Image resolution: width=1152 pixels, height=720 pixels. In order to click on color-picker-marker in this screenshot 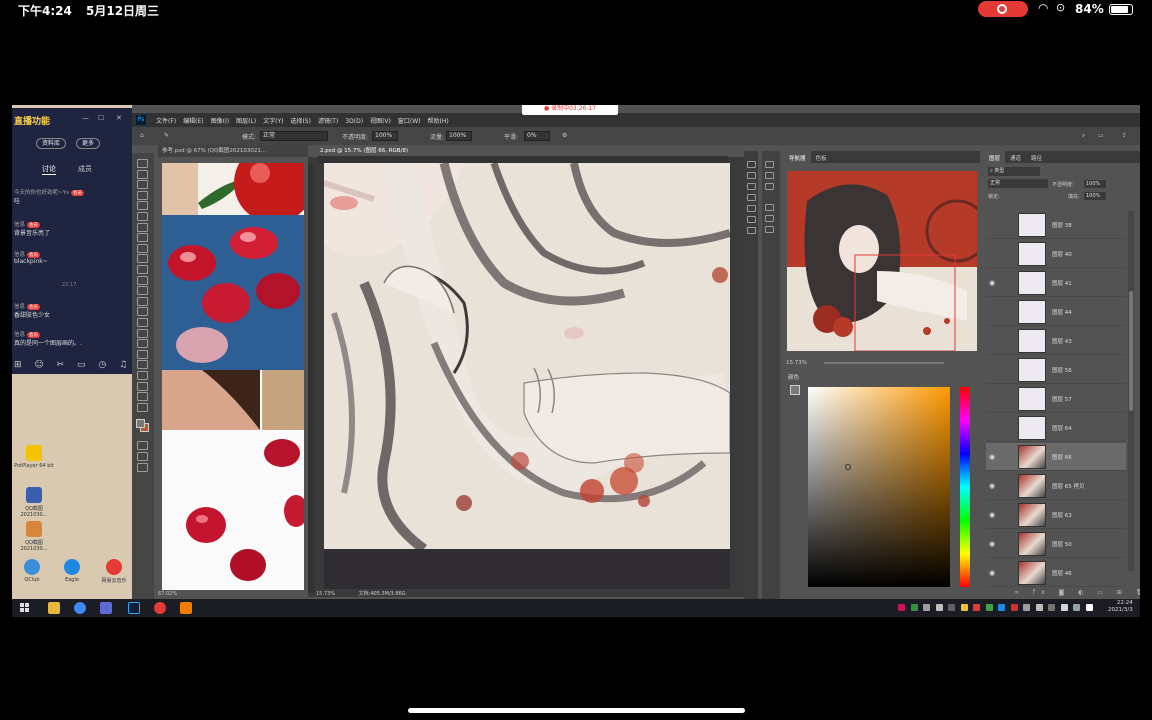, I will do `click(848, 467)`.